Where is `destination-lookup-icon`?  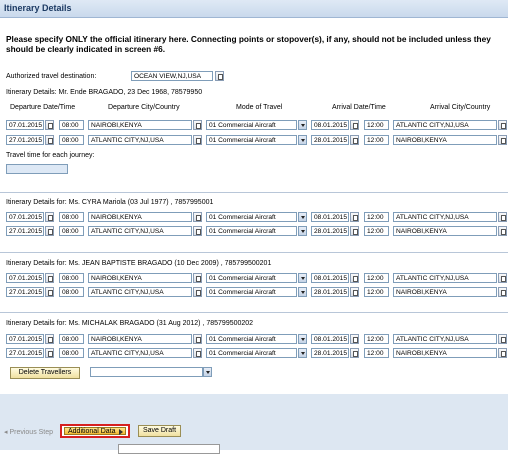 destination-lookup-icon is located at coordinates (219, 76).